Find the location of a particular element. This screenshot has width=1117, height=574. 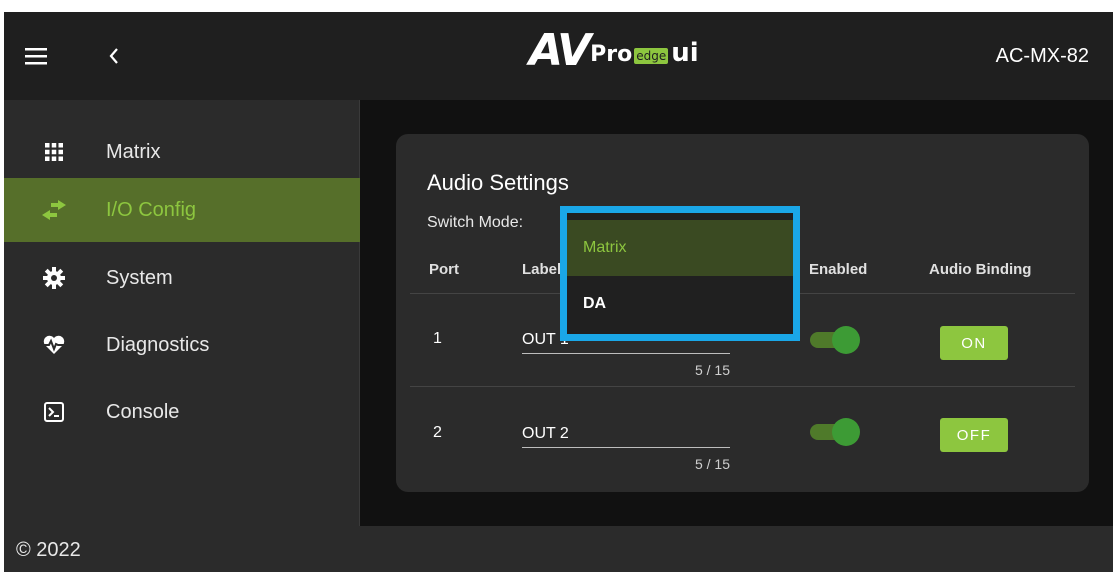

heartbeat-icon is located at coordinates (54, 345).